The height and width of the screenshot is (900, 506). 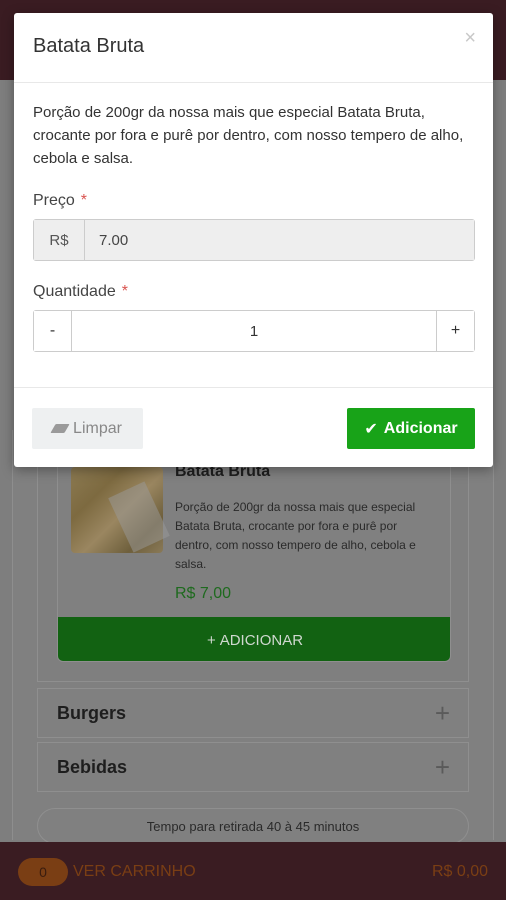 What do you see at coordinates (253, 48) in the screenshot?
I see `modal-header: Batata Bruta ×` at bounding box center [253, 48].